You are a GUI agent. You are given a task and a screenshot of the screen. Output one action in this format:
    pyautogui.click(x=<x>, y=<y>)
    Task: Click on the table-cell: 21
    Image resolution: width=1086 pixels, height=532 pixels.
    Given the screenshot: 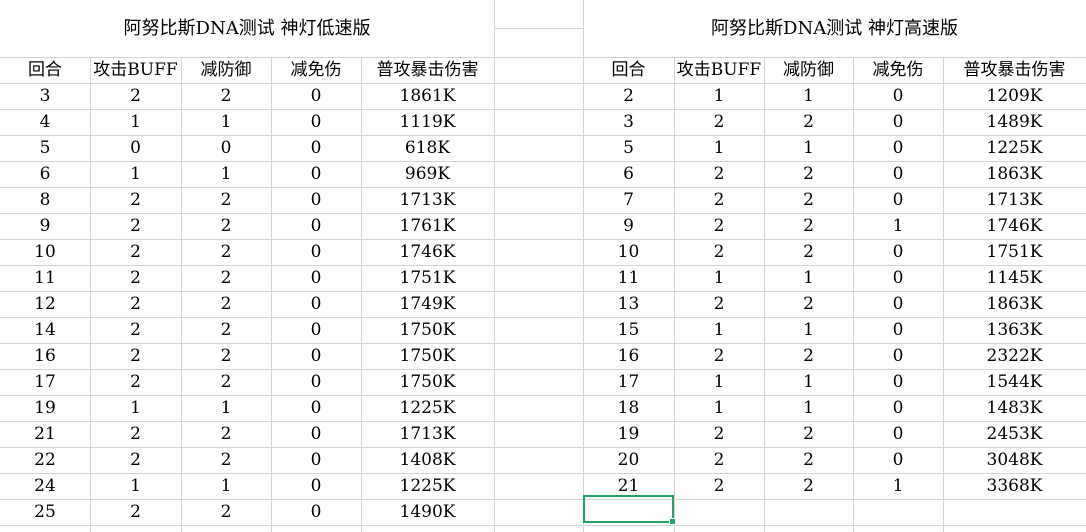 What is the action you would take?
    pyautogui.click(x=45, y=434)
    